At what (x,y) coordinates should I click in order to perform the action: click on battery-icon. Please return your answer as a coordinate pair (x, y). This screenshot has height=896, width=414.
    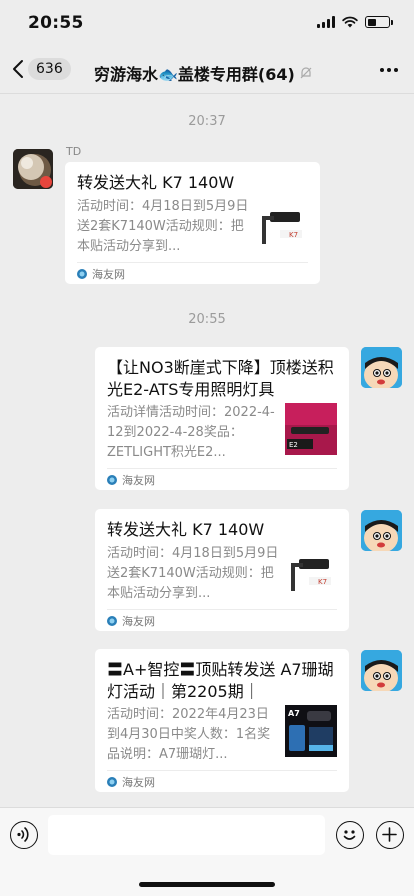
    Looking at the image, I should click on (379, 22).